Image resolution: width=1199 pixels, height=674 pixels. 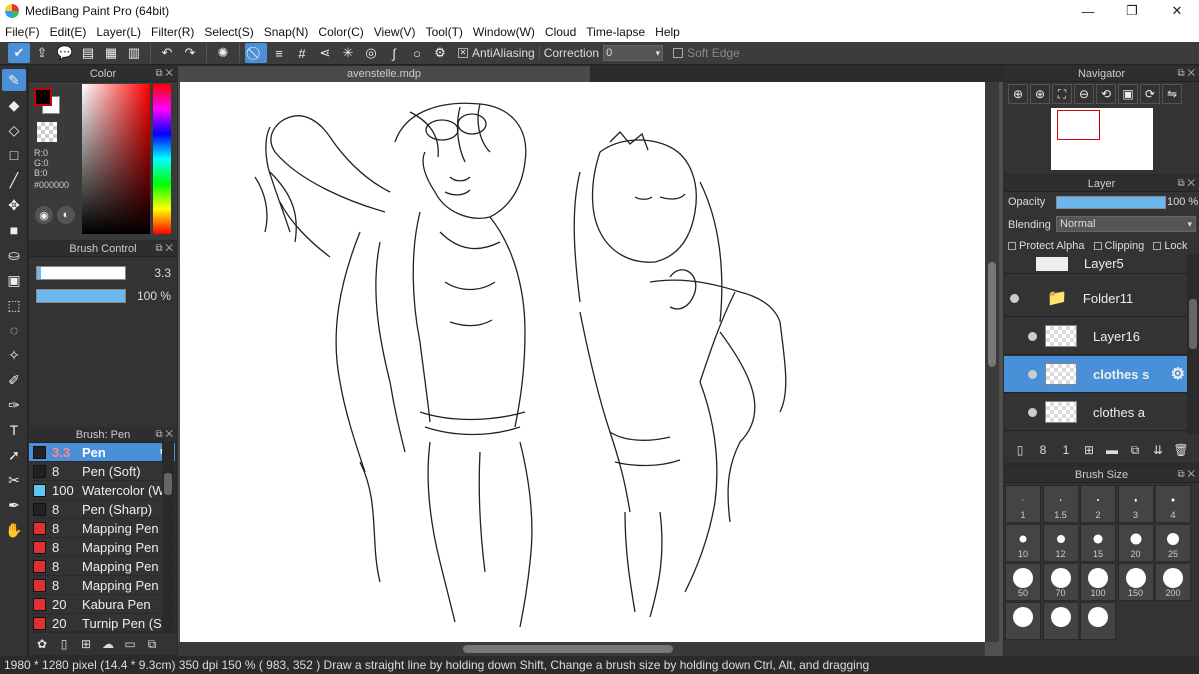 What do you see at coordinates (14, 355) in the screenshot?
I see `magic-wand-tool-icon: ✧` at bounding box center [14, 355].